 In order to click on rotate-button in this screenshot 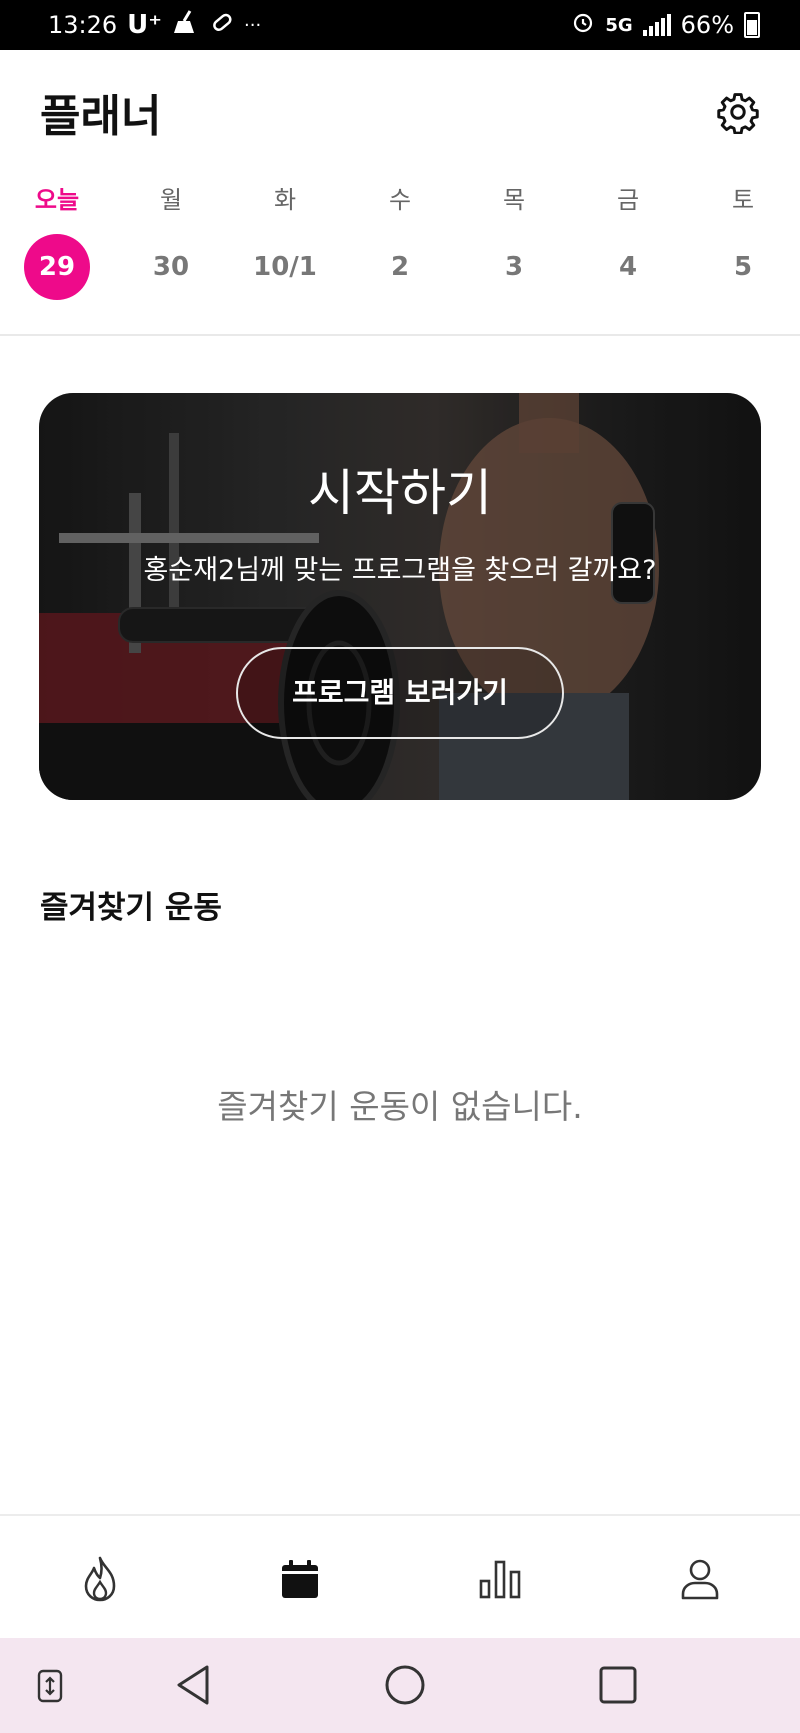, I will do `click(50, 1686)`.